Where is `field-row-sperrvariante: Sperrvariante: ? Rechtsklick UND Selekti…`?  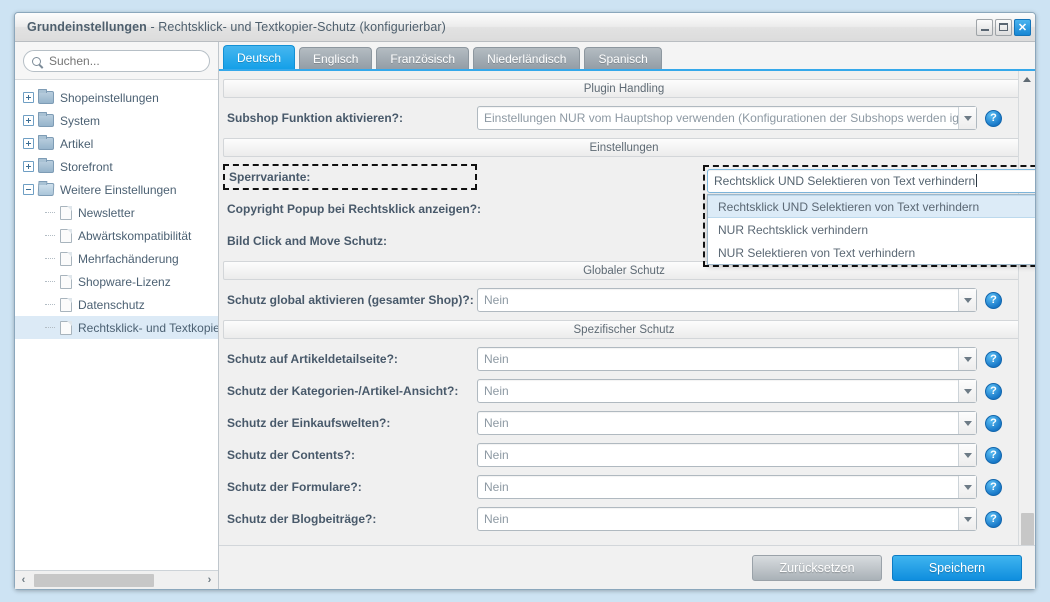
field-row-sperrvariante: Sperrvariante: ? Rechtsklick UND Selekti… is located at coordinates (629, 215).